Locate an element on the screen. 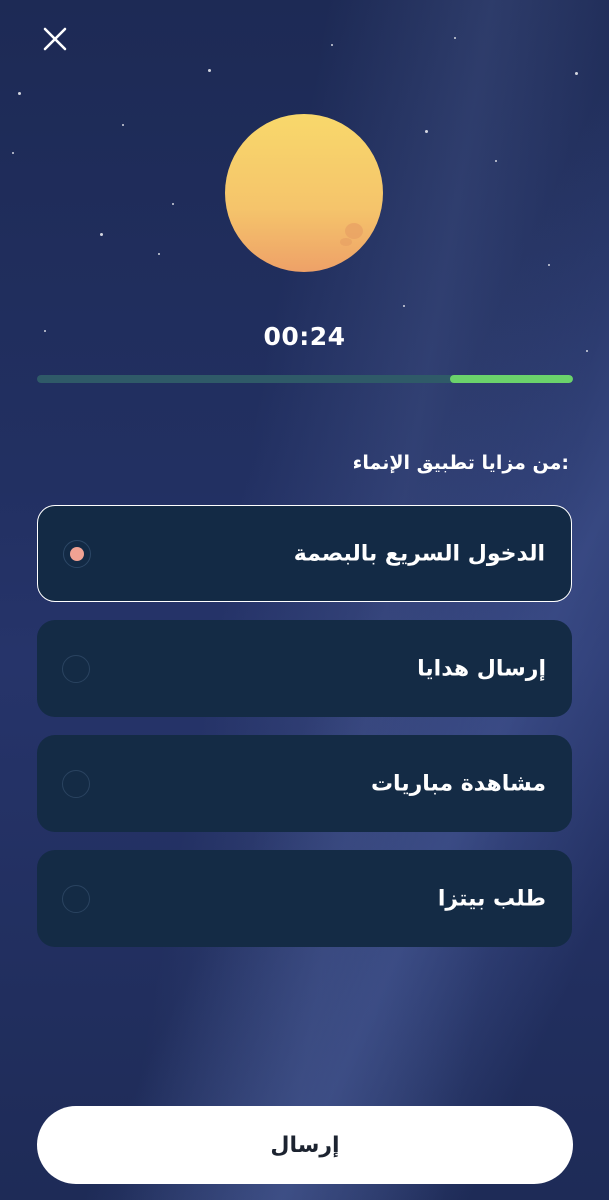 The height and width of the screenshot is (1200, 609). answer-option-label: إرسال هدايا is located at coordinates (481, 668).